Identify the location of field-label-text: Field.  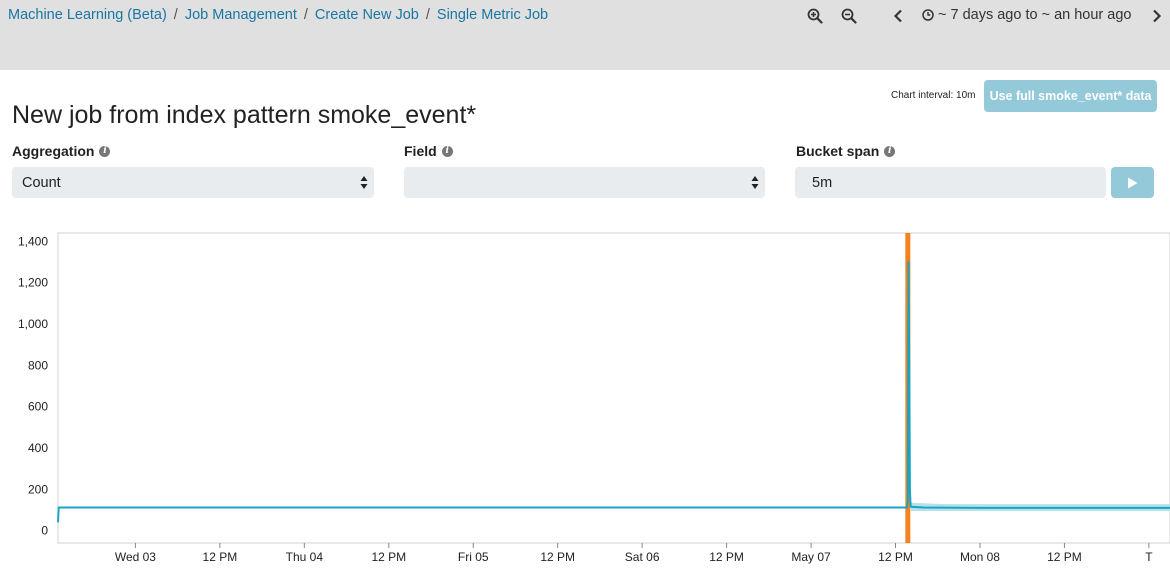
(420, 151).